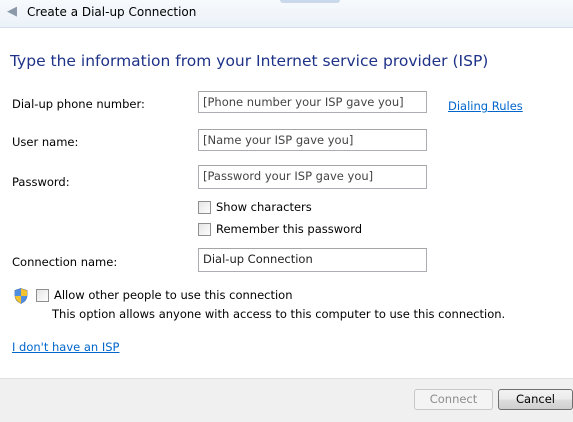  What do you see at coordinates (312, 102) in the screenshot?
I see `phone-number-field: [Phone number your ISP gave you]` at bounding box center [312, 102].